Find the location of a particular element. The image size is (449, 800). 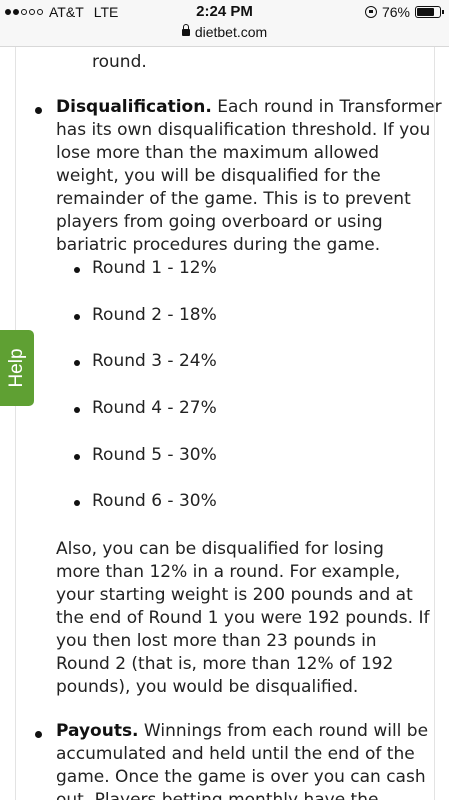

round-item: Round 4 - 27% is located at coordinates (154, 408).